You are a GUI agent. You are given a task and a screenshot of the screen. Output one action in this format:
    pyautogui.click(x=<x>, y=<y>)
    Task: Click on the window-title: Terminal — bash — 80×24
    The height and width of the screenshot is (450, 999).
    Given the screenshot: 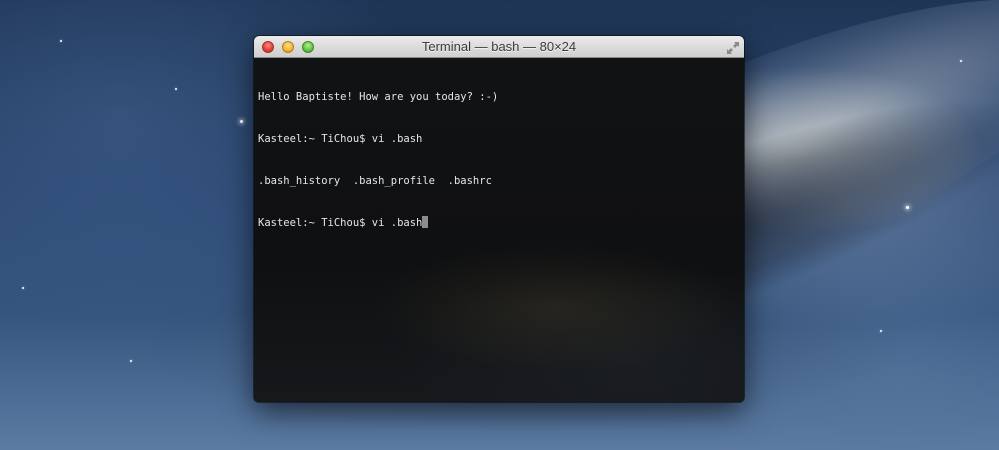 What is the action you would take?
    pyautogui.click(x=499, y=46)
    